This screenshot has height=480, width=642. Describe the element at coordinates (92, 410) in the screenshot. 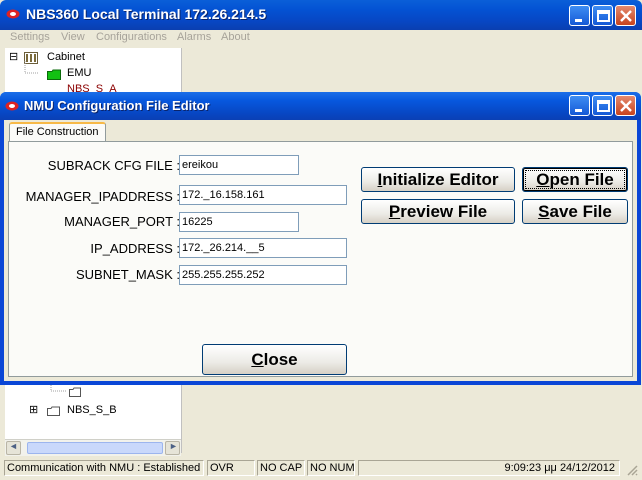

I see `tree-node-label: NBS_S_B` at that location.